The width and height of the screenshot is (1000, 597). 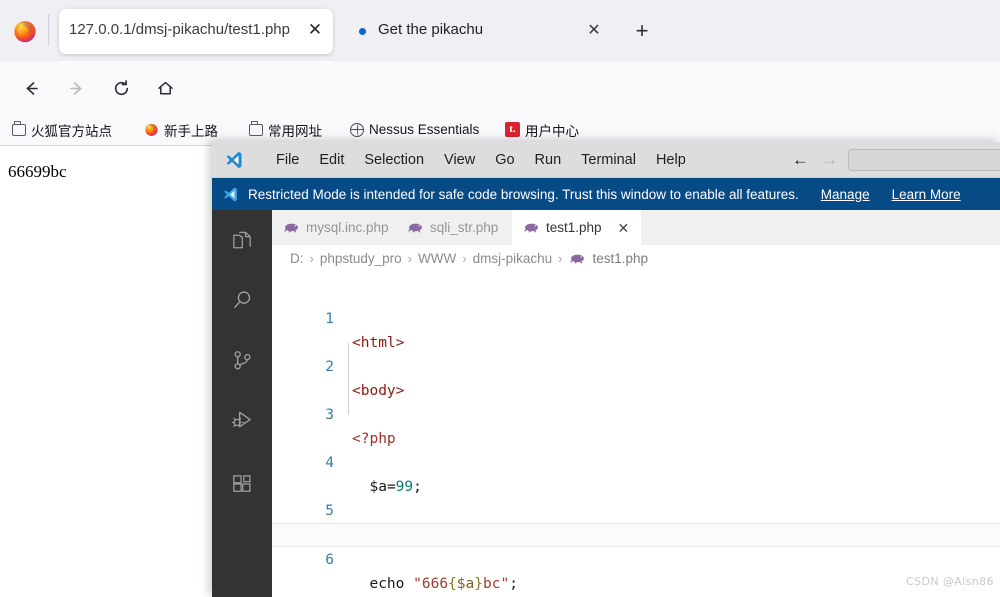 I want to click on breadcrumb-item-drive: D:, so click(x=297, y=258).